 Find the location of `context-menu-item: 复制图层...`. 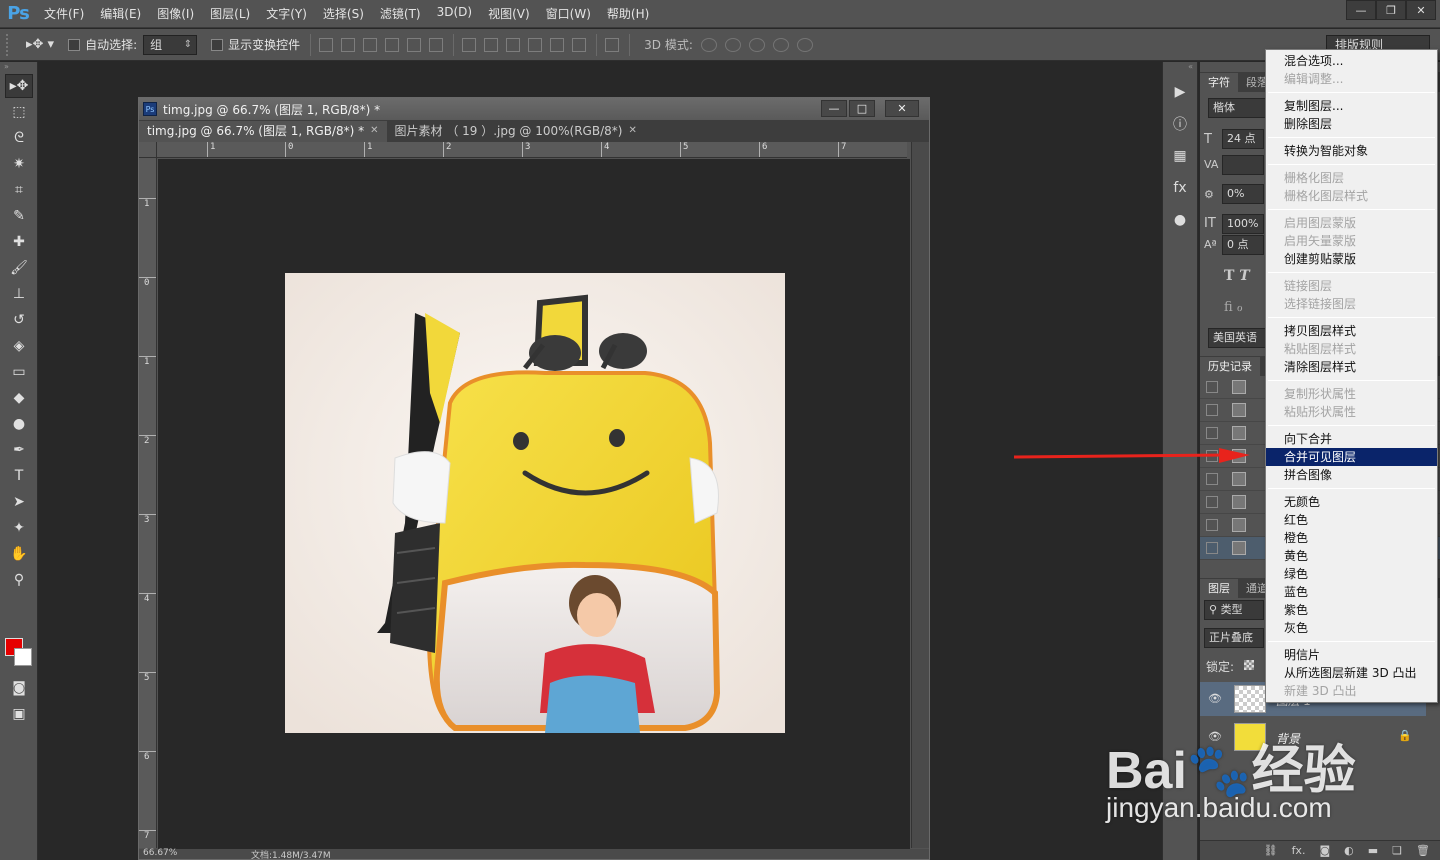

context-menu-item: 复制图层... is located at coordinates (1351, 106).